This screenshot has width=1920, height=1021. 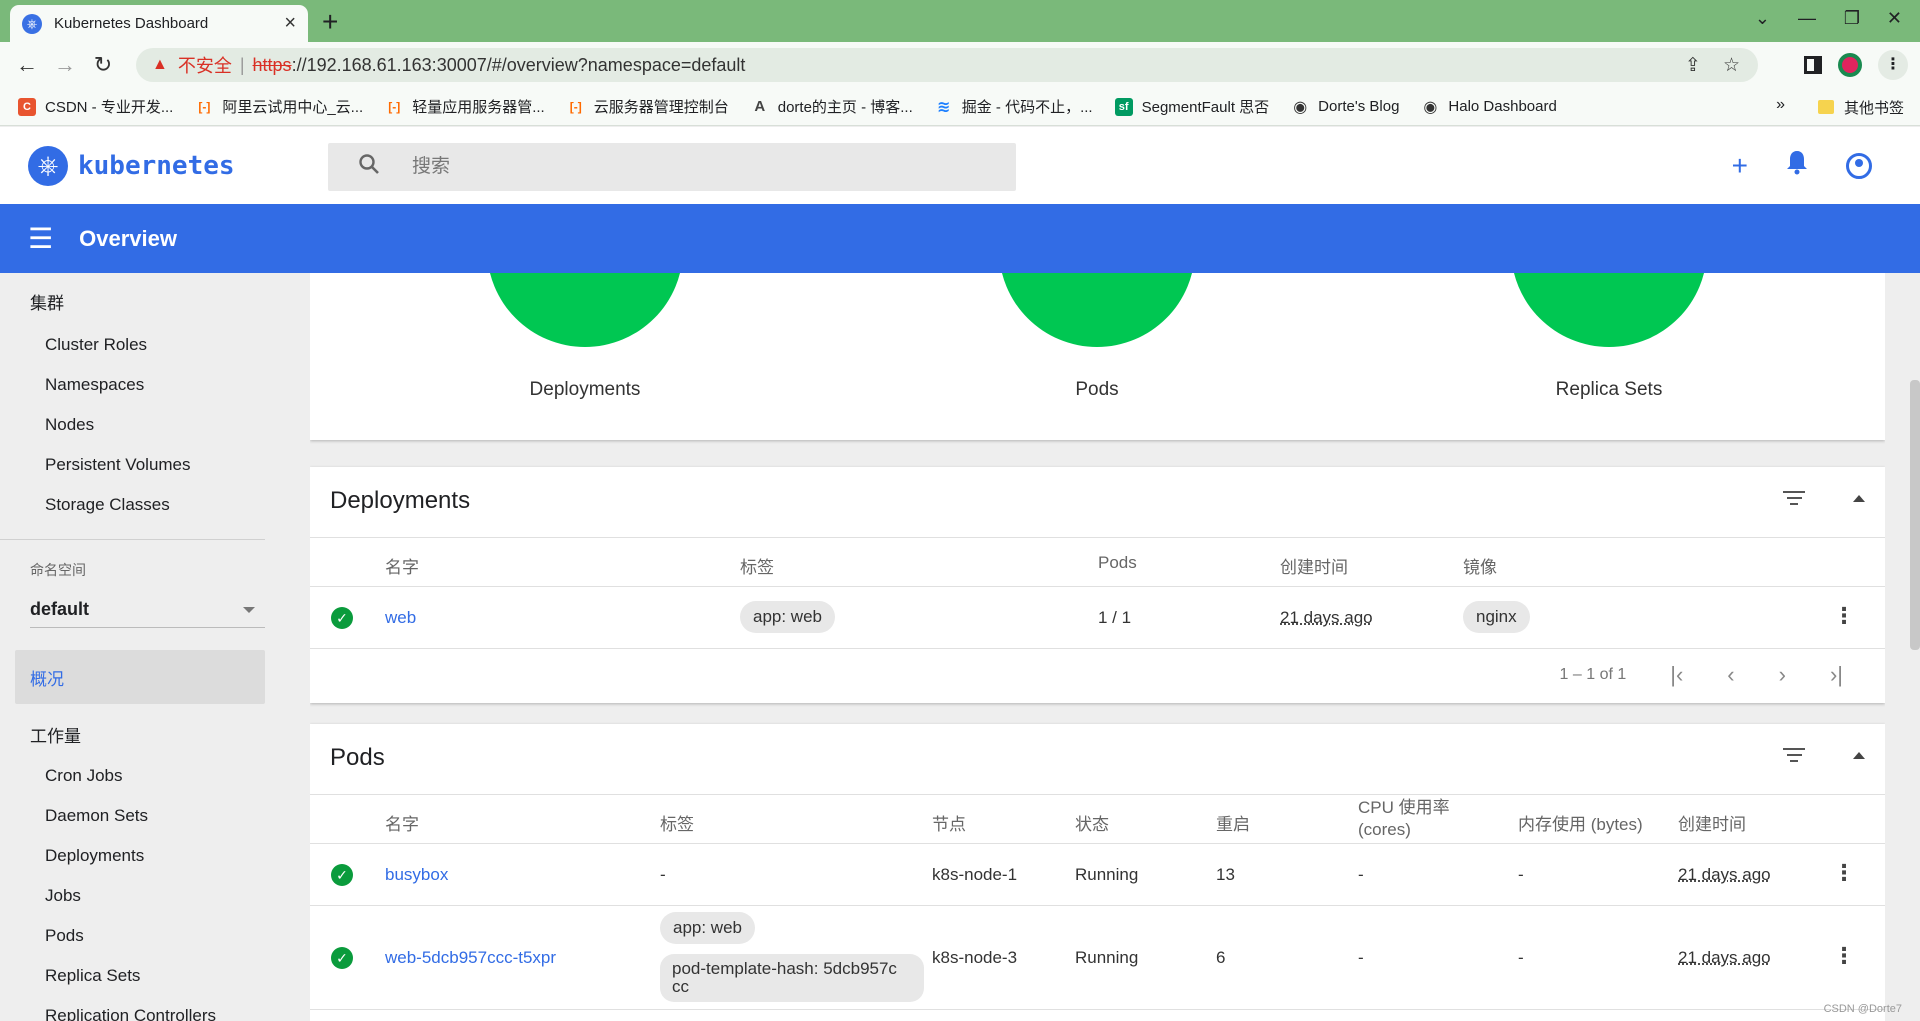 What do you see at coordinates (944, 107) in the screenshot?
I see `juejin-icon: ≋` at bounding box center [944, 107].